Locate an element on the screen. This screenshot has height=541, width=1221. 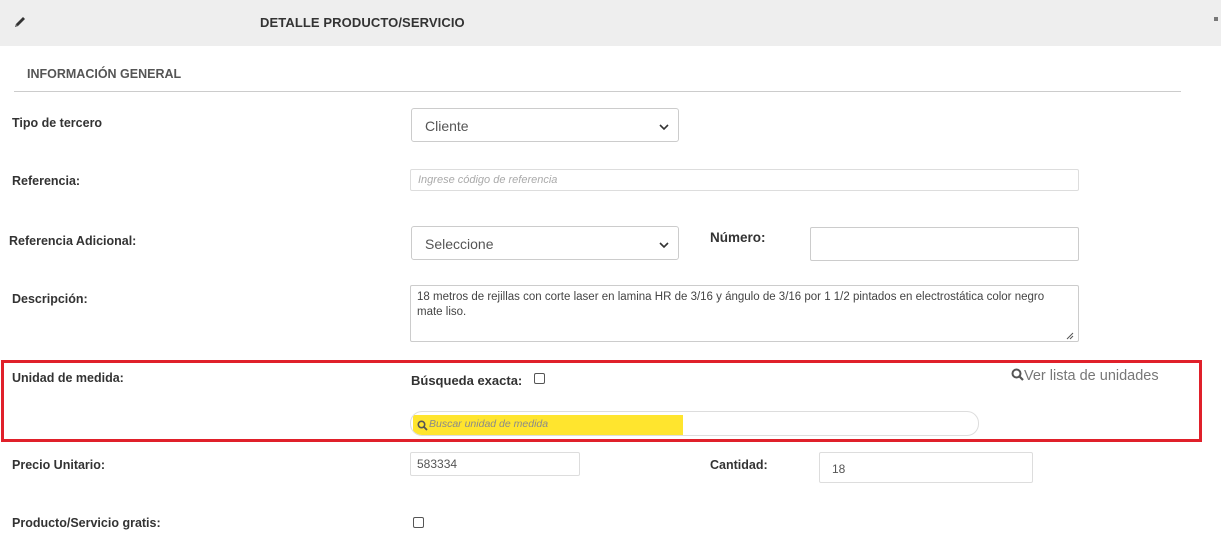
numero-label: Número: is located at coordinates (738, 237).